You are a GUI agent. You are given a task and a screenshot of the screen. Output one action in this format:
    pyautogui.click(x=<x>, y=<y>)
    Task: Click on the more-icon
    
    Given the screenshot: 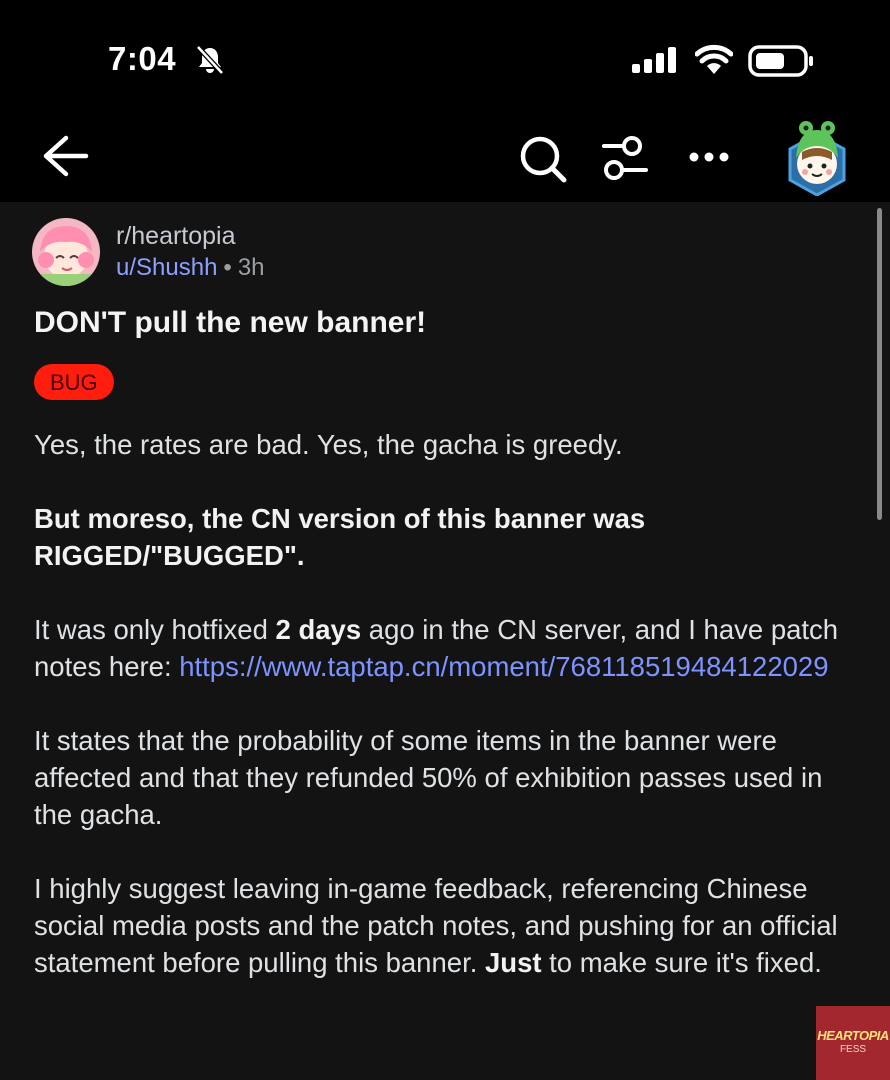 What is the action you would take?
    pyautogui.click(x=709, y=157)
    